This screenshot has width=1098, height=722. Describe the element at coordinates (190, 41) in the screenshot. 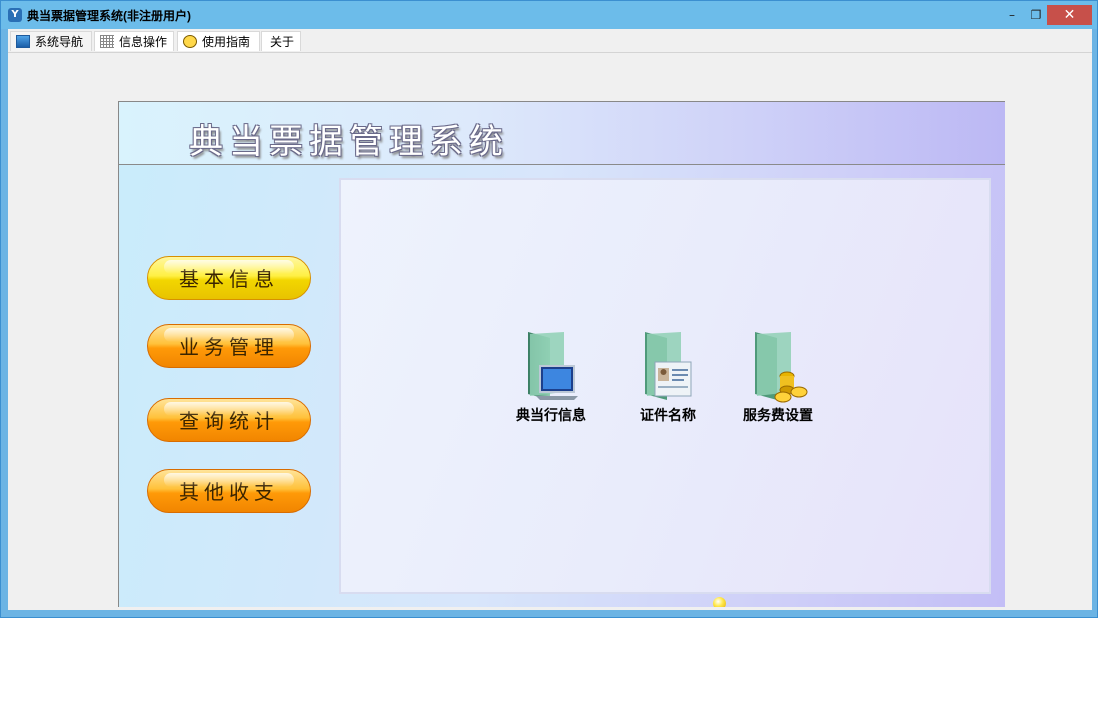

I see `clock-icon` at that location.